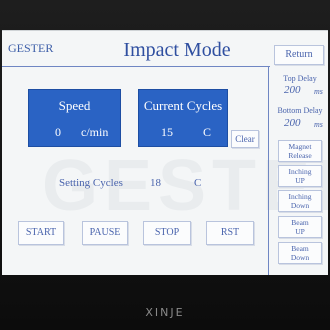 This screenshot has width=330, height=330. I want to click on magnet-release-line1: Magnet, so click(300, 146).